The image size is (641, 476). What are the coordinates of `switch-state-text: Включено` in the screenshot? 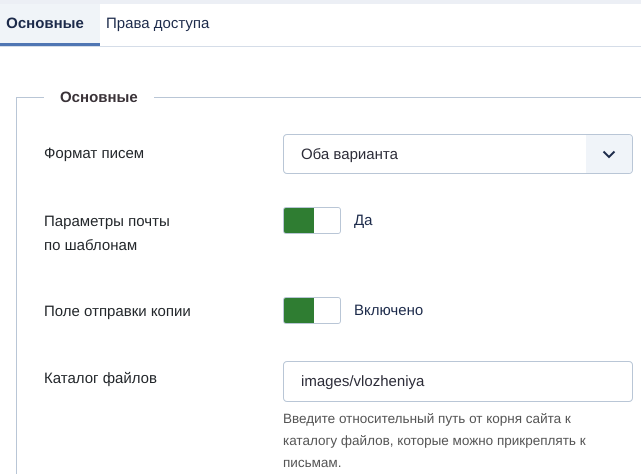 It's located at (389, 310).